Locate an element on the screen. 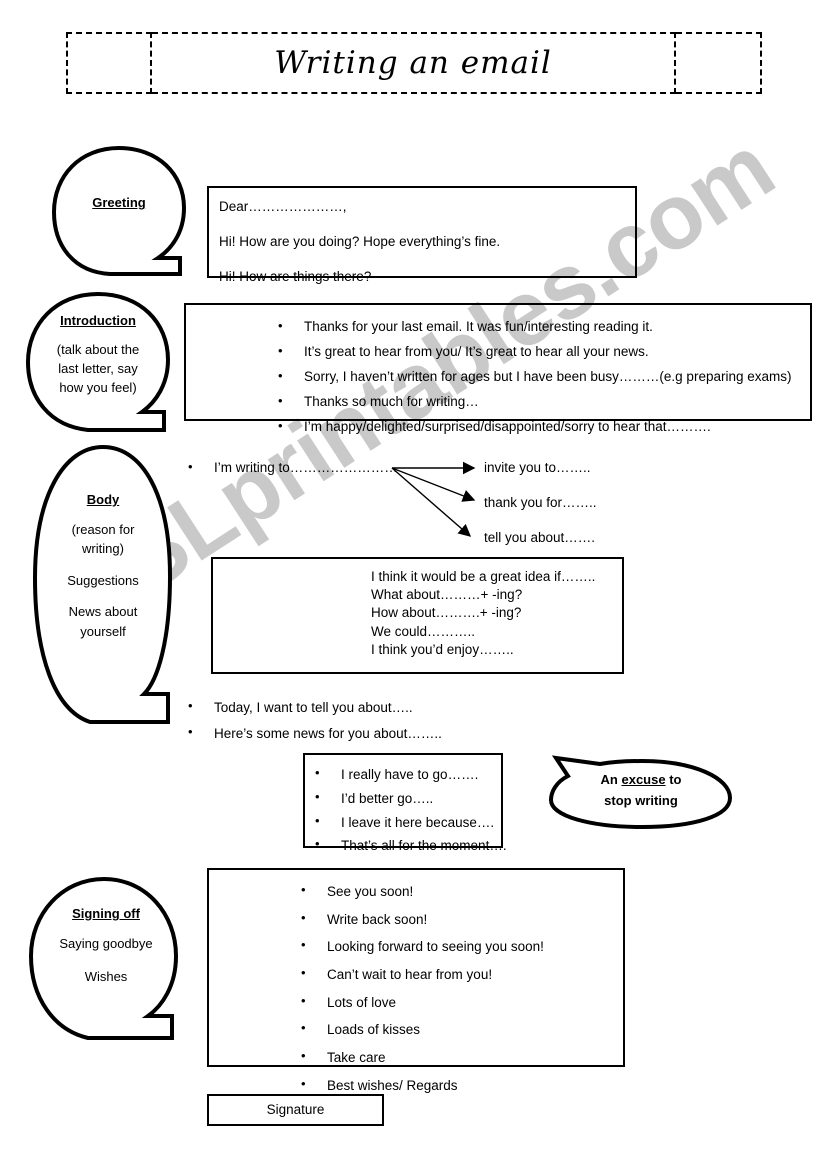  list-item: That’s all for the moment…. is located at coordinates (411, 845).